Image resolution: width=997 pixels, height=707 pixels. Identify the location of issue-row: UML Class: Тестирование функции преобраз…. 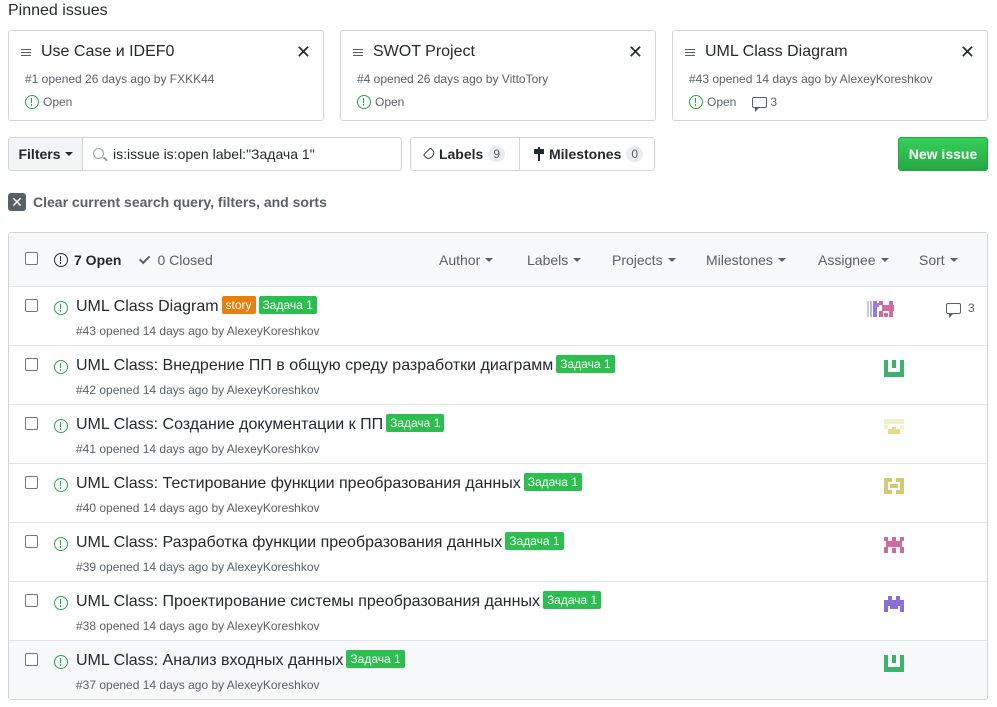
(498, 493).